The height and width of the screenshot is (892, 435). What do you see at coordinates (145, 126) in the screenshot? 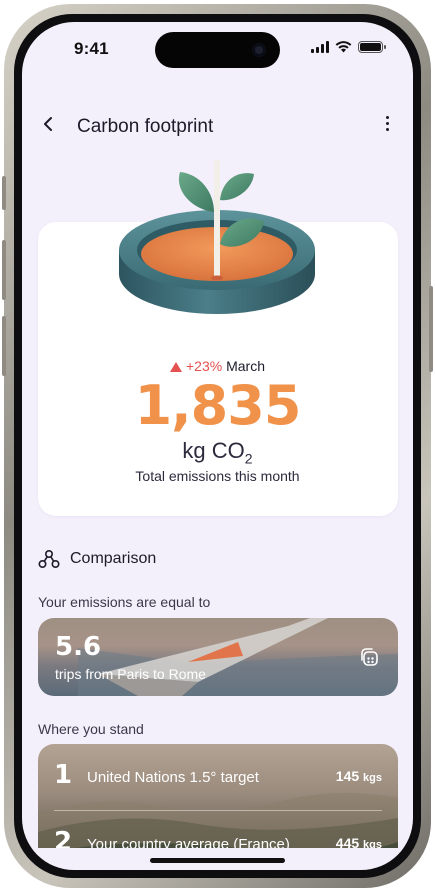
I see `page-title: Carbon footprint` at bounding box center [145, 126].